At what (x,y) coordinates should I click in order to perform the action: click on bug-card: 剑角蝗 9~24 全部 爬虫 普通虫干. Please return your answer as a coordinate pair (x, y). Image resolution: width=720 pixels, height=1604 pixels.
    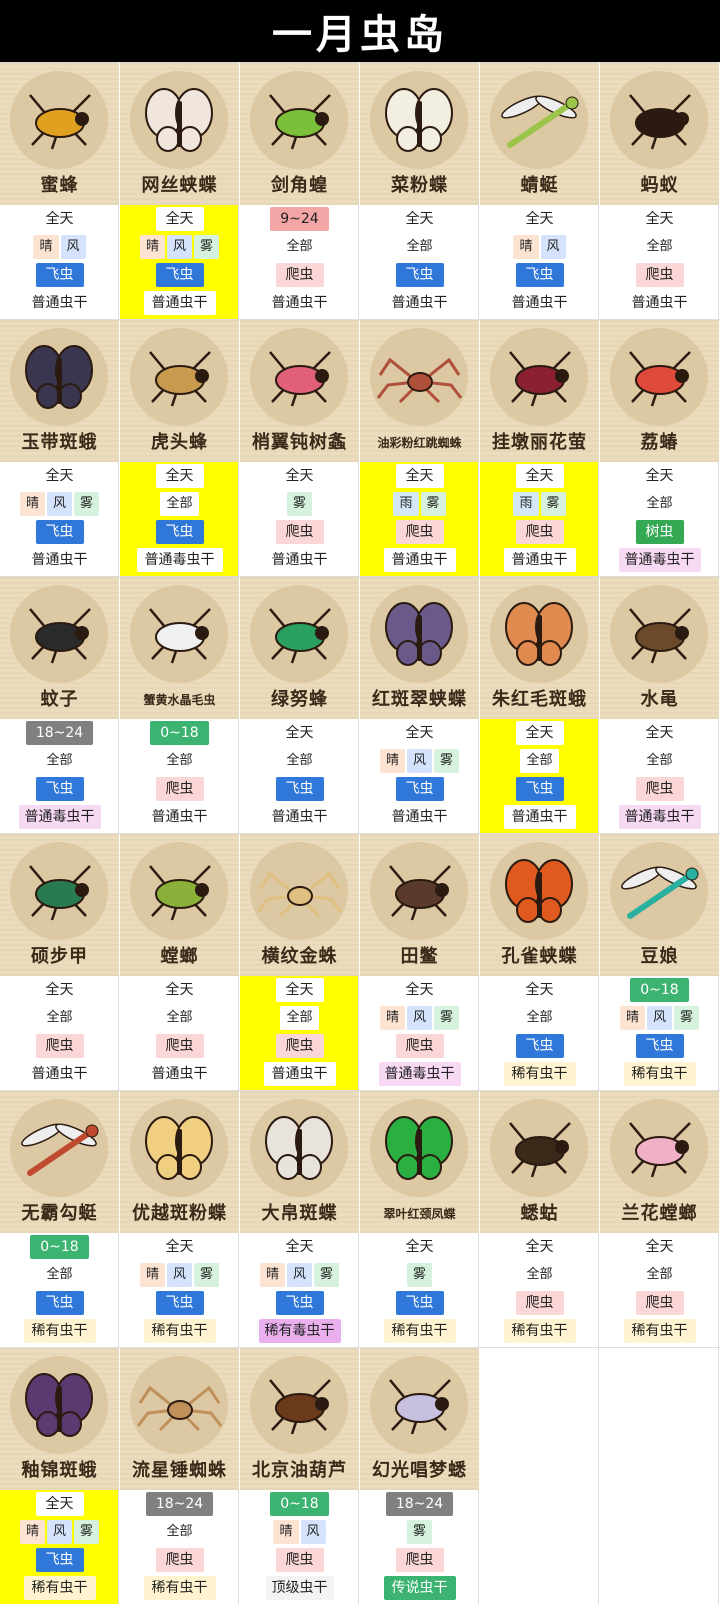
    Looking at the image, I should click on (299, 191).